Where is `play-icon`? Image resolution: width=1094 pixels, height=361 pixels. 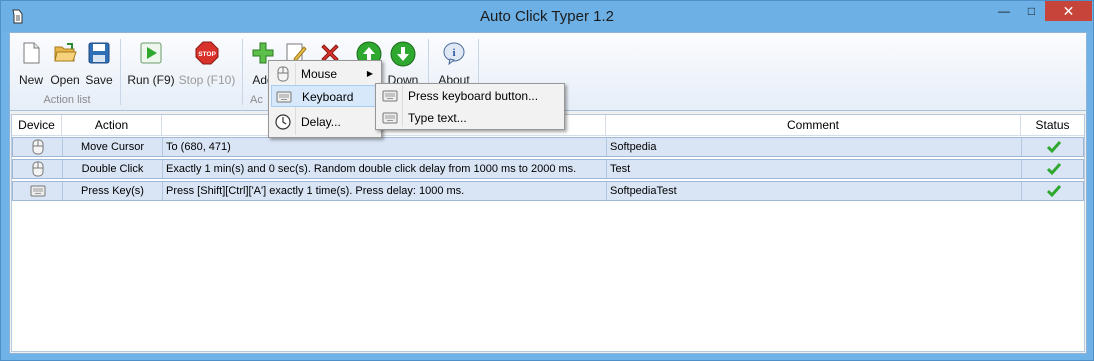
play-icon is located at coordinates (151, 53).